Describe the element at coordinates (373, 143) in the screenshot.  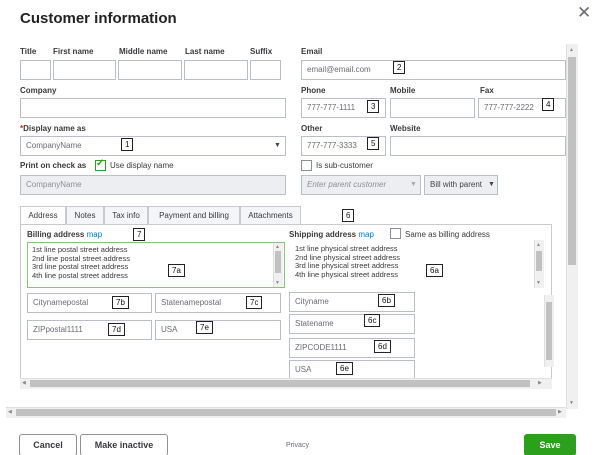
I see `annotation-badge: 5` at that location.